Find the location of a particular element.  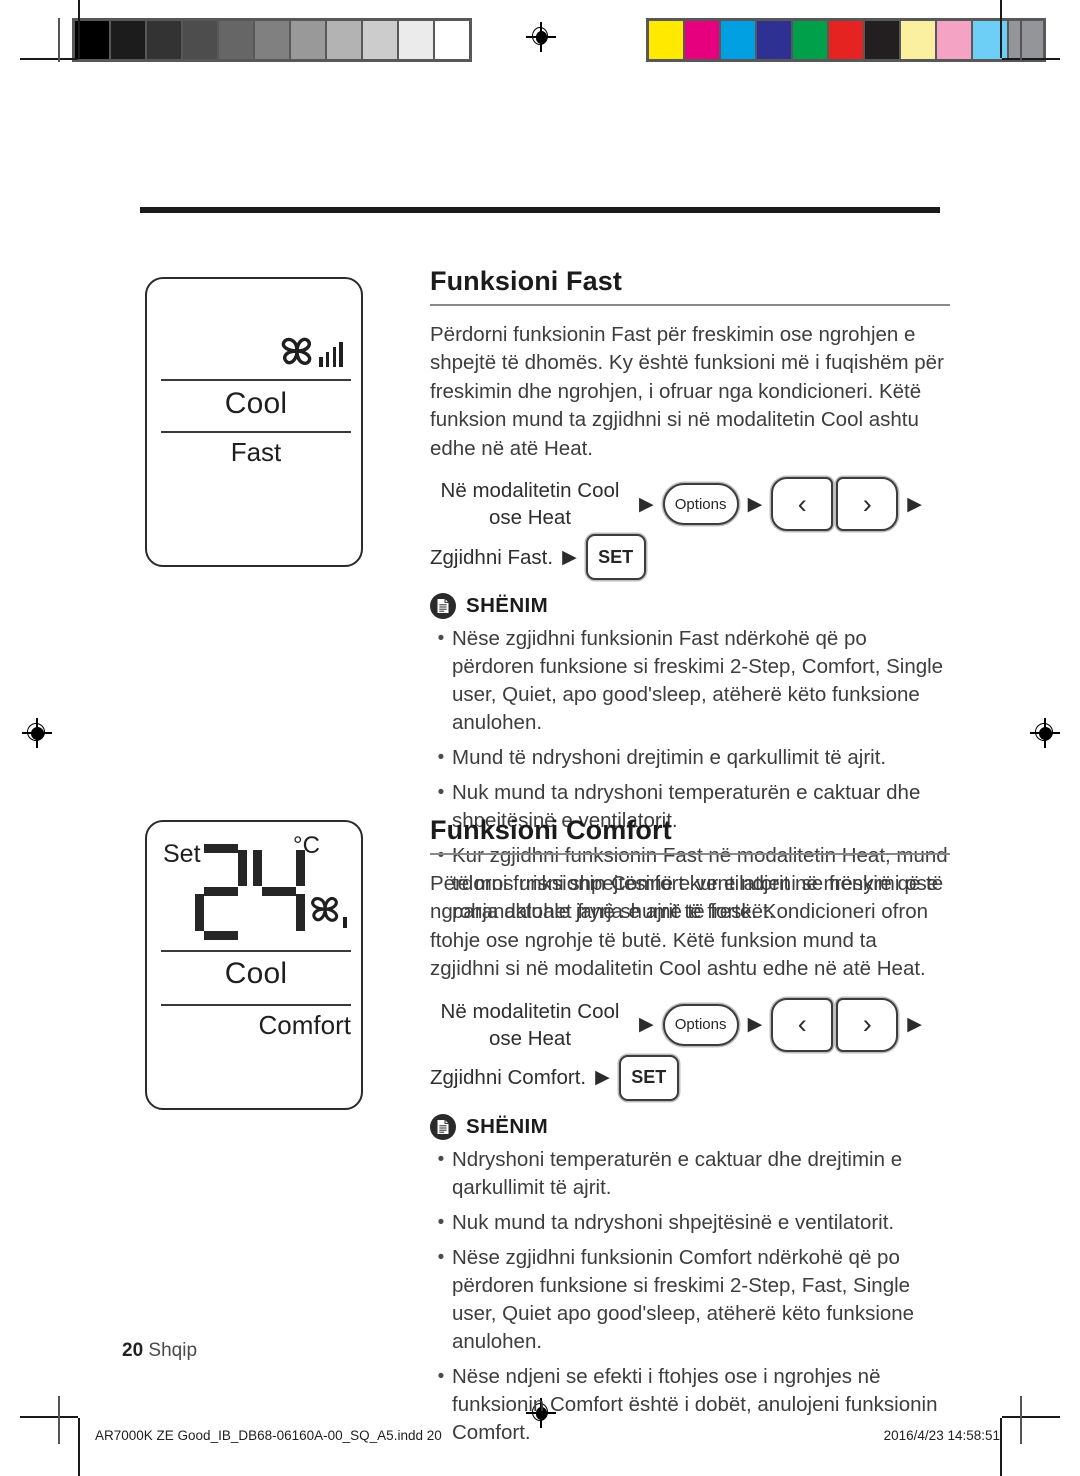

display-function-label: Fast is located at coordinates (256, 452).